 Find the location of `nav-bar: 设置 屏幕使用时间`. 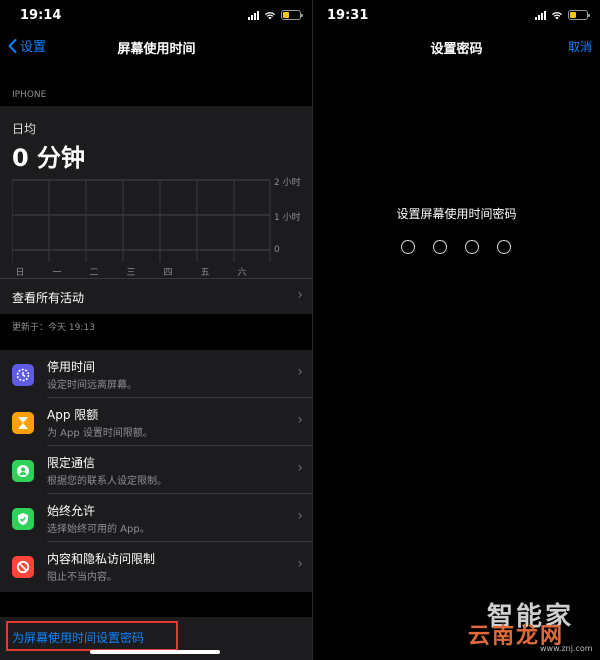

nav-bar: 设置 屏幕使用时间 is located at coordinates (156, 47).